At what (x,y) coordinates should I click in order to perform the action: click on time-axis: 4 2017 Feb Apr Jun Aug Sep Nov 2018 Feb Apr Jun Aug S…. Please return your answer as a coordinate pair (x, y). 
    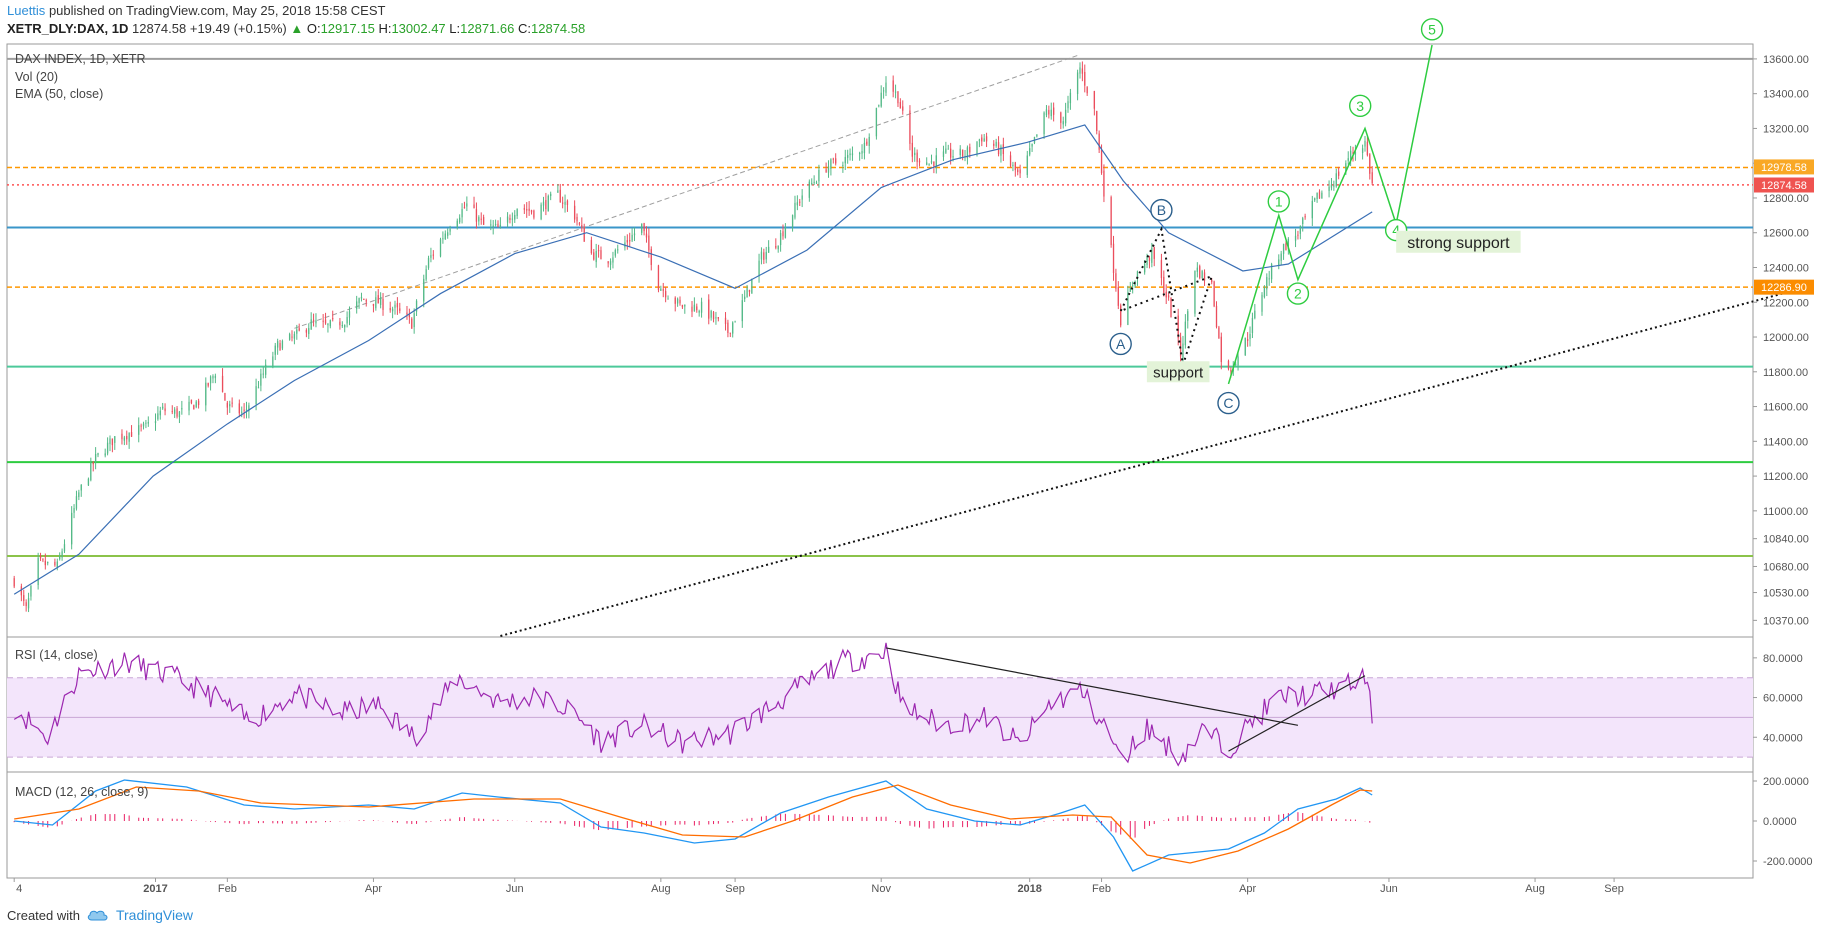
    Looking at the image, I should click on (818, 886).